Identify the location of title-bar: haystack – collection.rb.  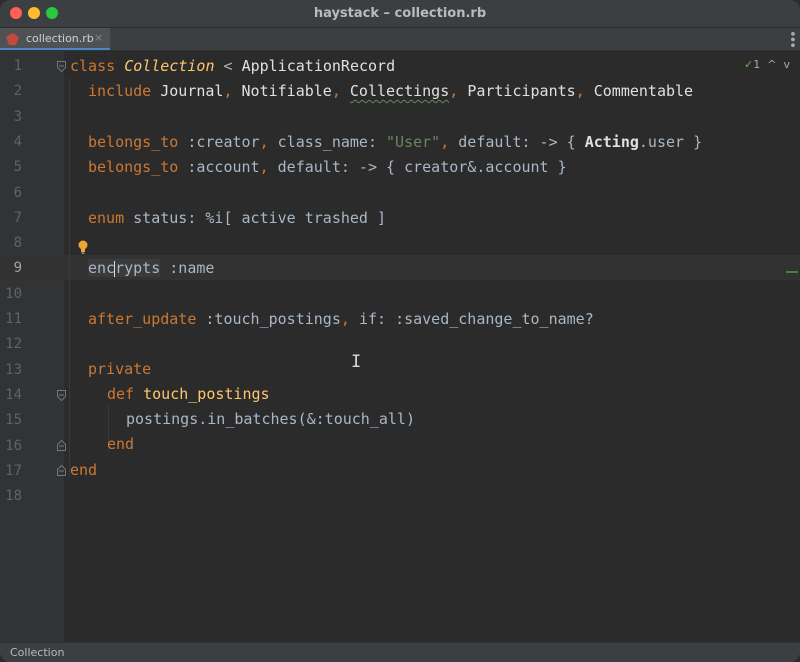
(400, 14).